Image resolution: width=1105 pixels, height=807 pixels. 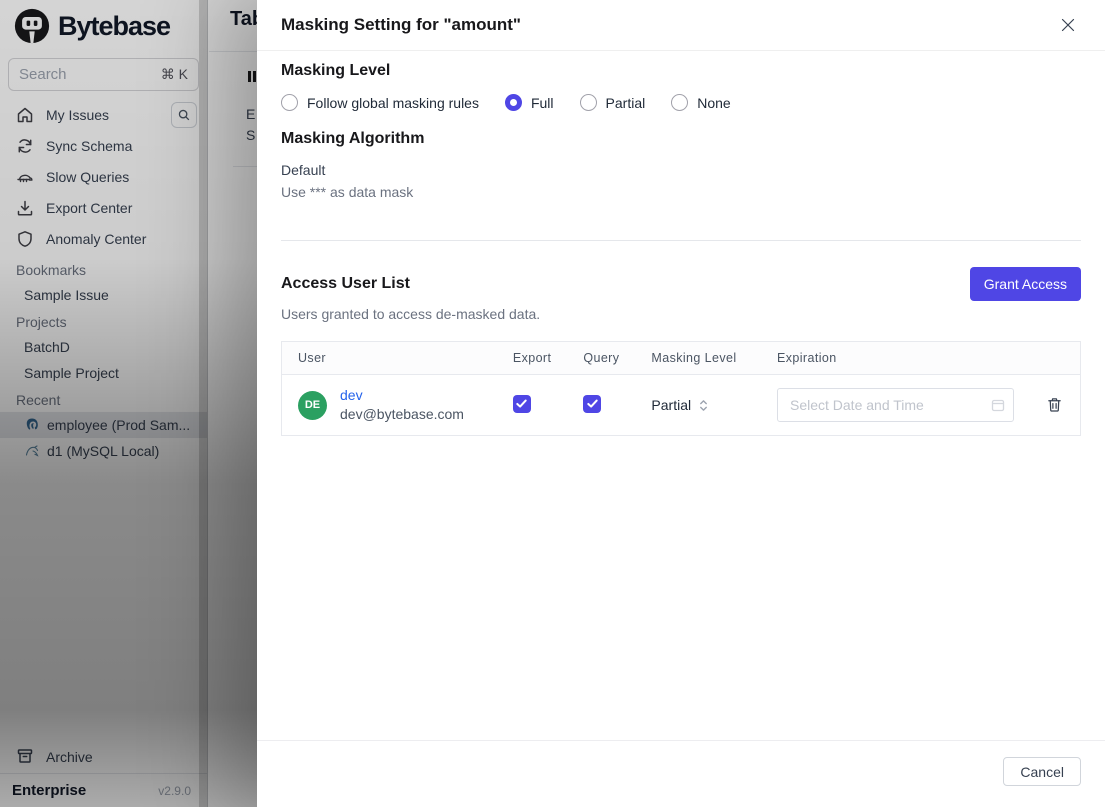 I want to click on radio-follow-global: Follow global masking rules, so click(x=380, y=102).